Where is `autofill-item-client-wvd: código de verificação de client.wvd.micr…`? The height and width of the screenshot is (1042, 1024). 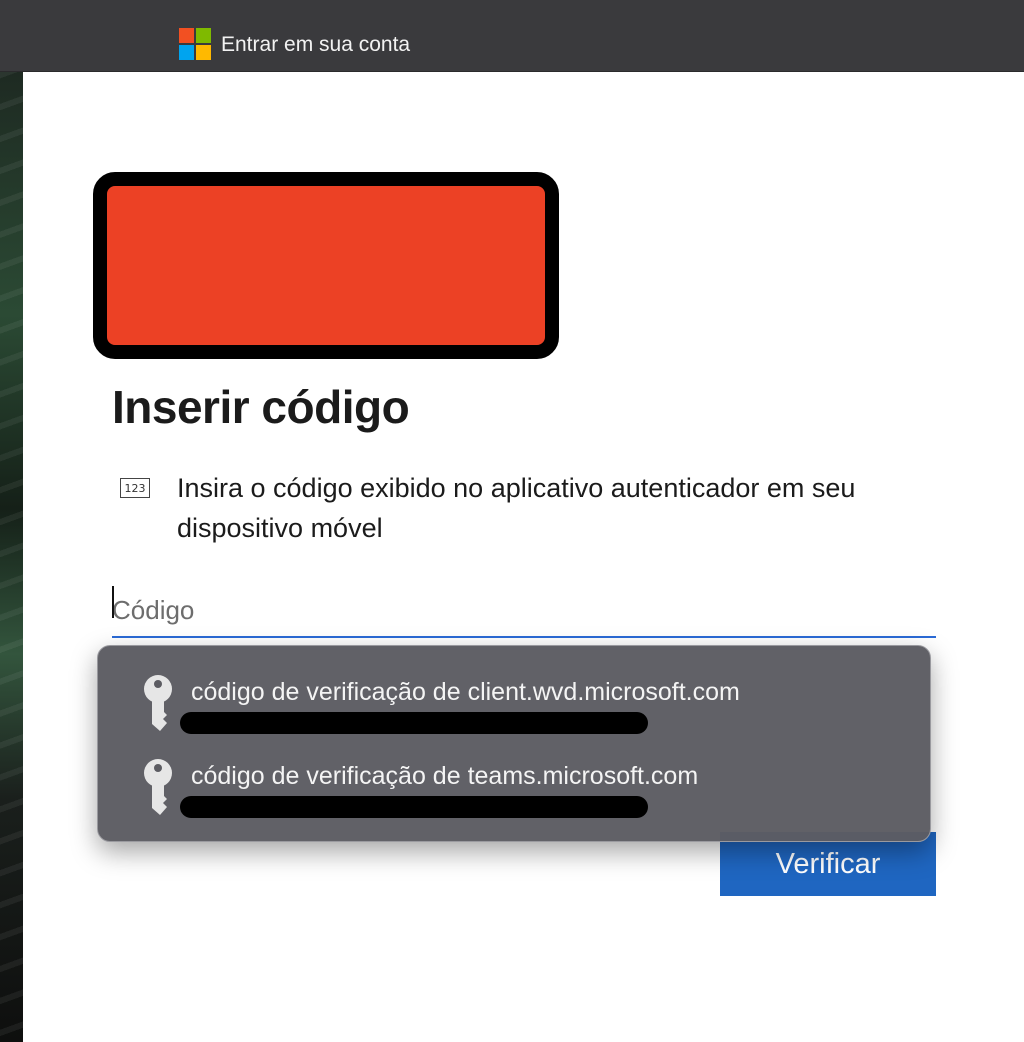
autofill-item-client-wvd: código de verificação de client.wvd.micr… is located at coordinates (515, 716).